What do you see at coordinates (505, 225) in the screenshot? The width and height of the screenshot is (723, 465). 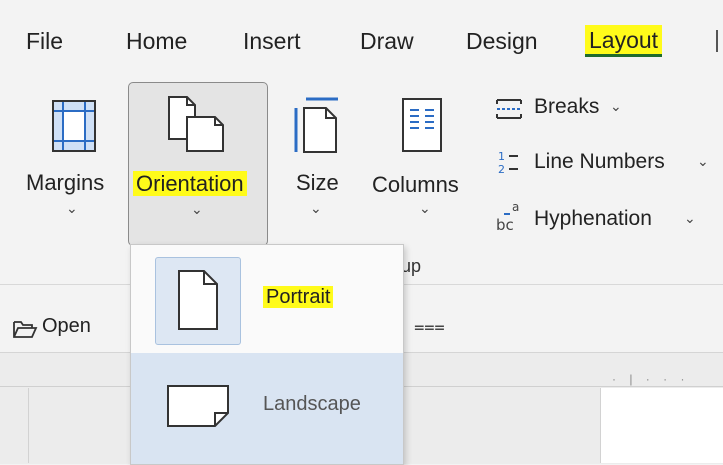 I see `svg-text: bc` at bounding box center [505, 225].